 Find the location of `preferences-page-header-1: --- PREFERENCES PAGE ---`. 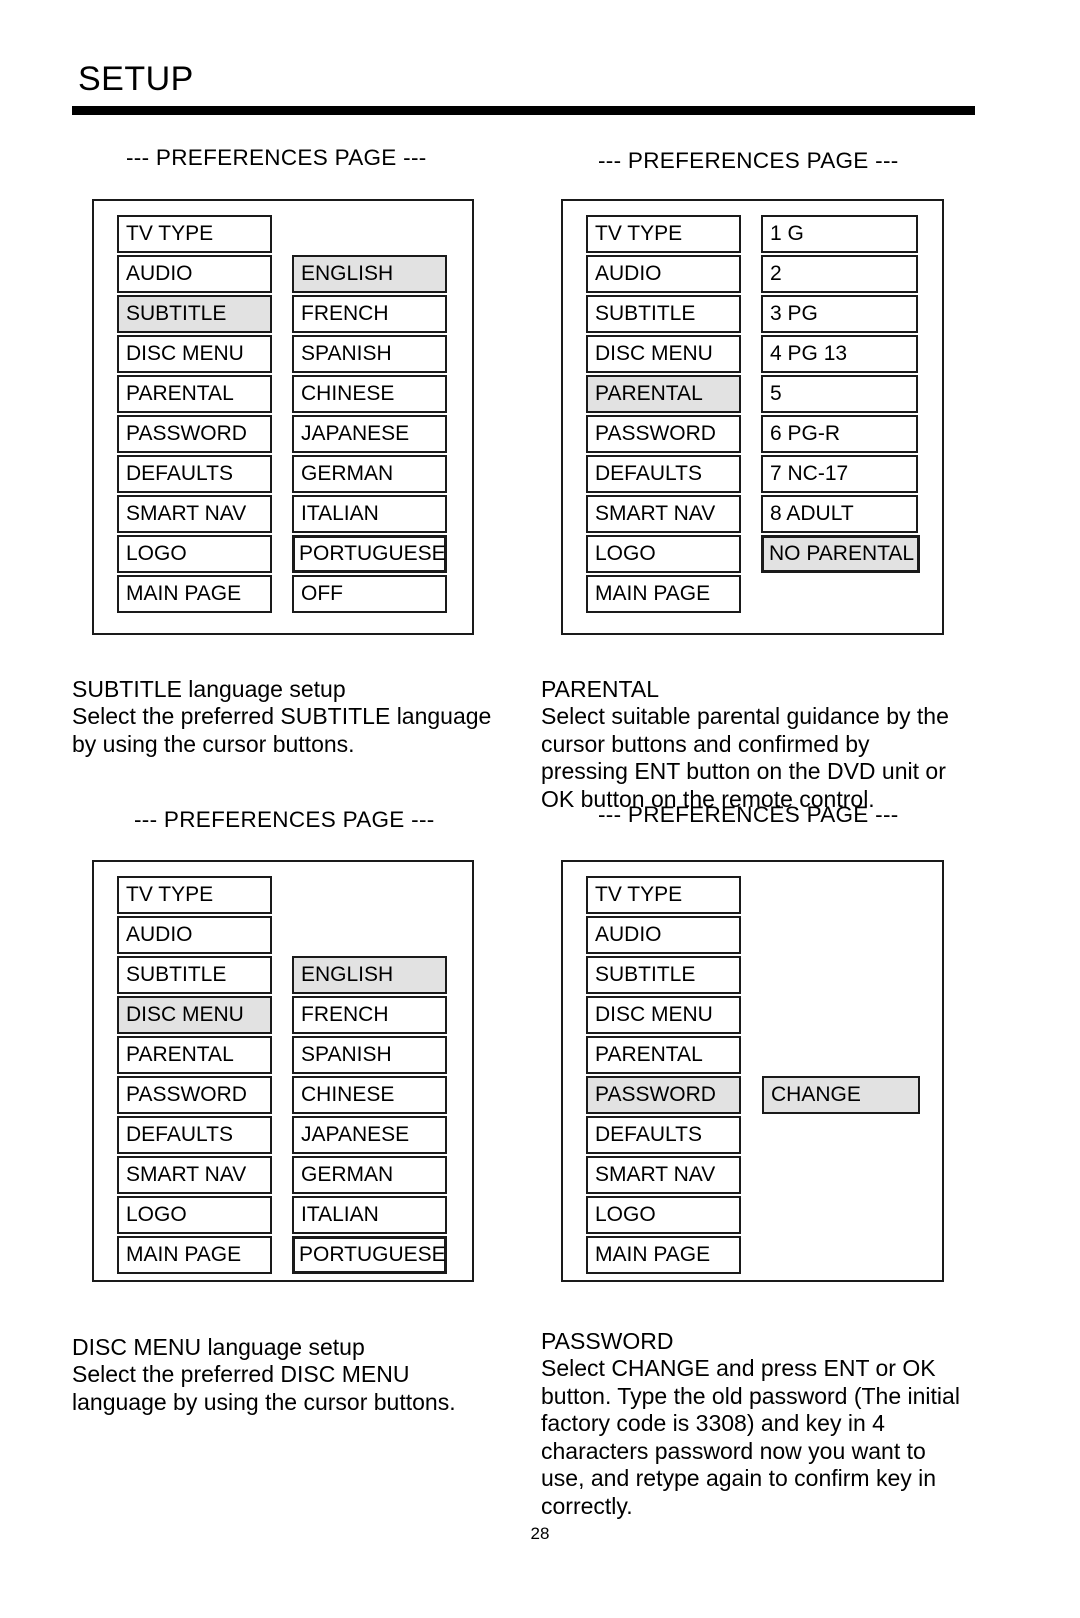

preferences-page-header-1: --- PREFERENCES PAGE --- is located at coordinates (276, 157).